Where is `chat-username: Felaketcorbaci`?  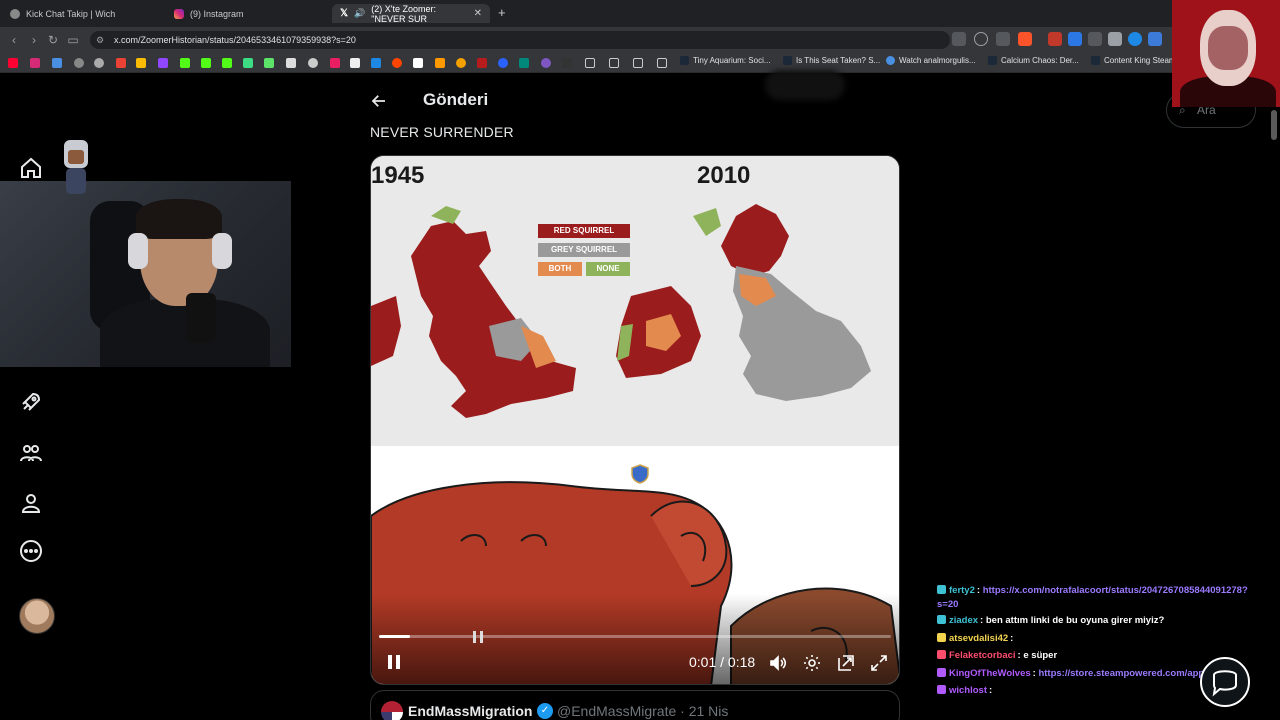 chat-username: Felaketcorbaci is located at coordinates (982, 655).